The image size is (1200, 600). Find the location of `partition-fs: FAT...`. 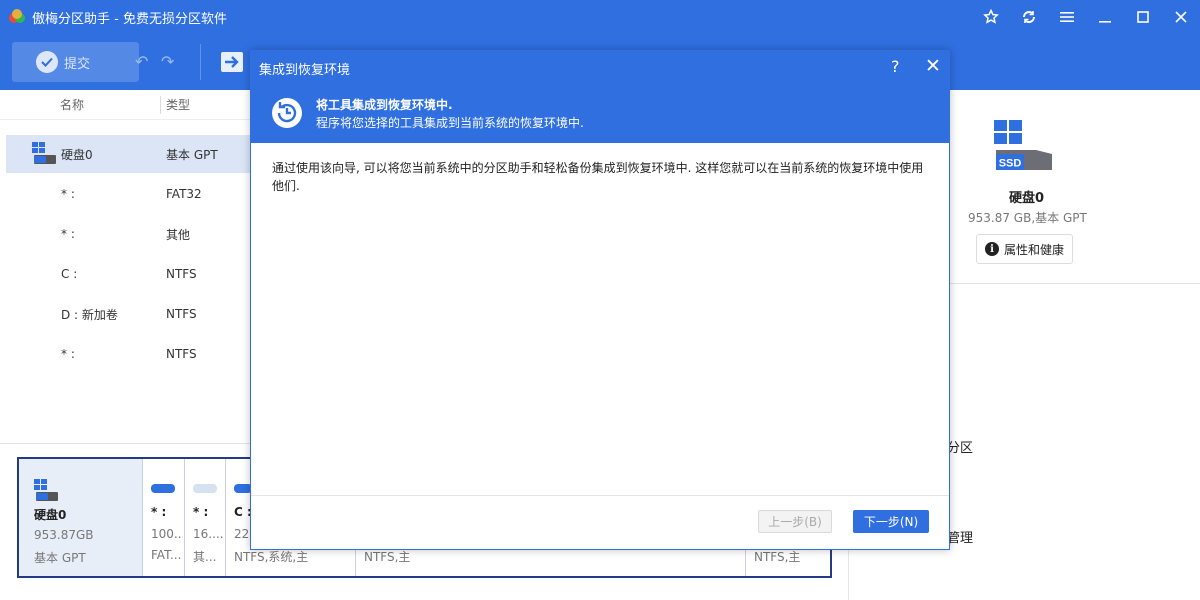

partition-fs: FAT... is located at coordinates (166, 555).